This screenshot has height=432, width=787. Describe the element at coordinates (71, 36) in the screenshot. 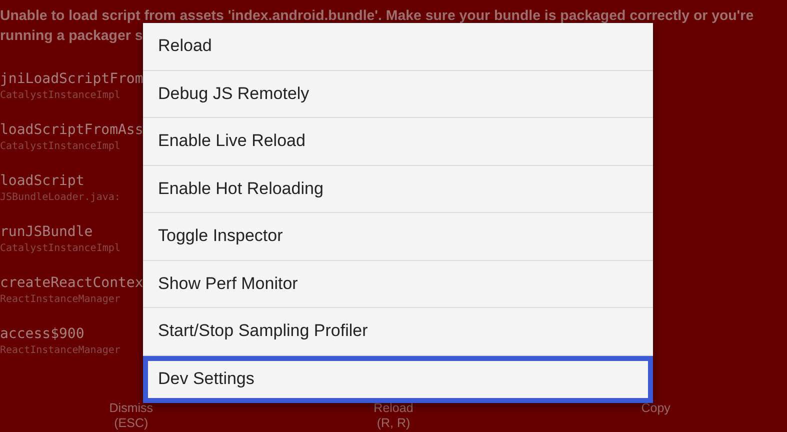

I see `error-message: running a packager s` at that location.